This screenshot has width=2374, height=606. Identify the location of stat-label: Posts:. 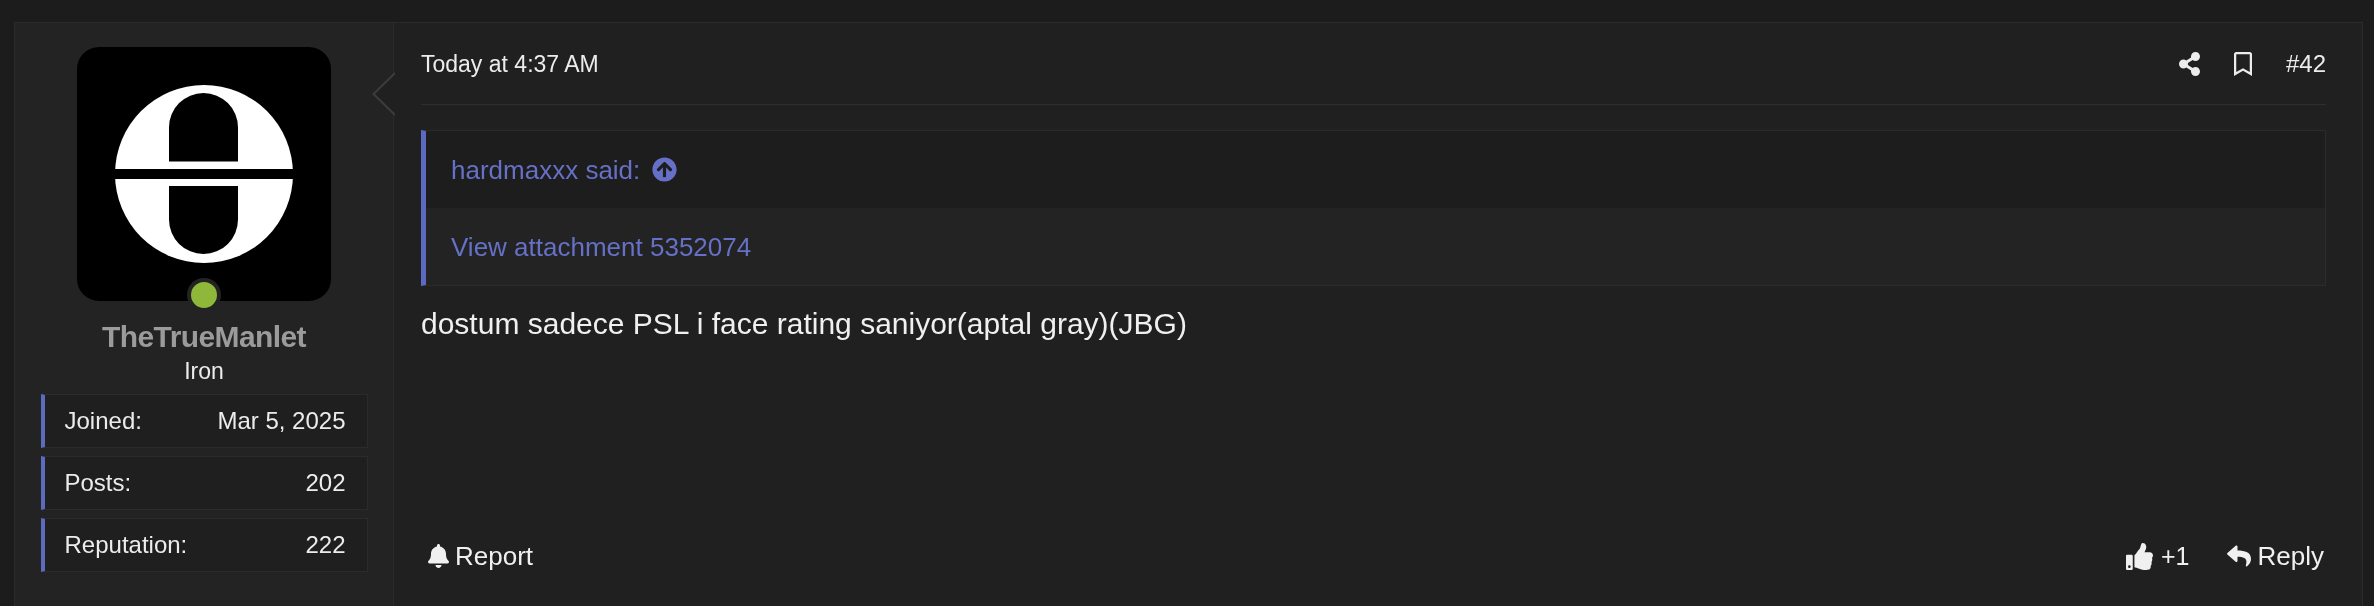
(98, 483).